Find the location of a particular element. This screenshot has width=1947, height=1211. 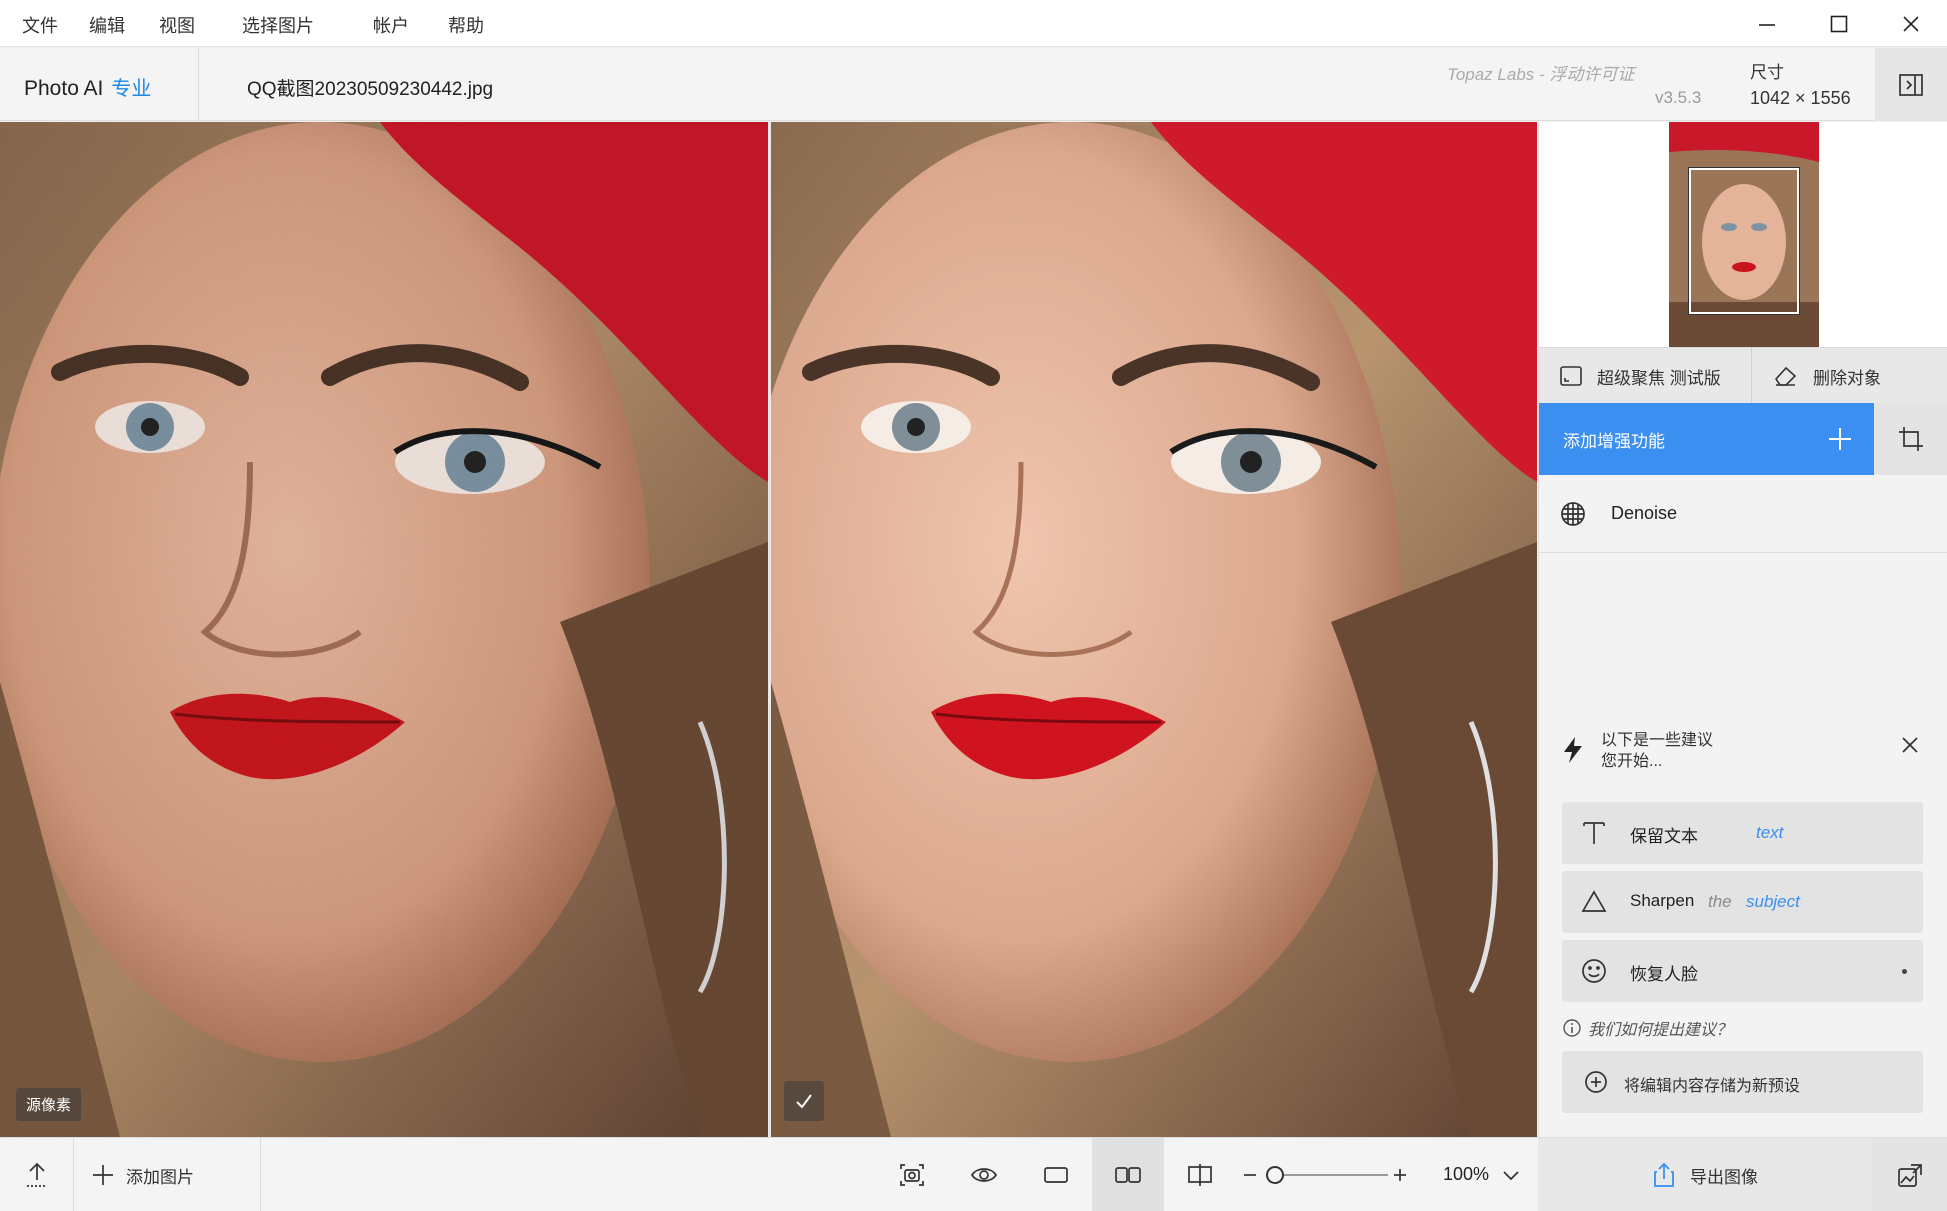

add-circle-icon is located at coordinates (1596, 1082).